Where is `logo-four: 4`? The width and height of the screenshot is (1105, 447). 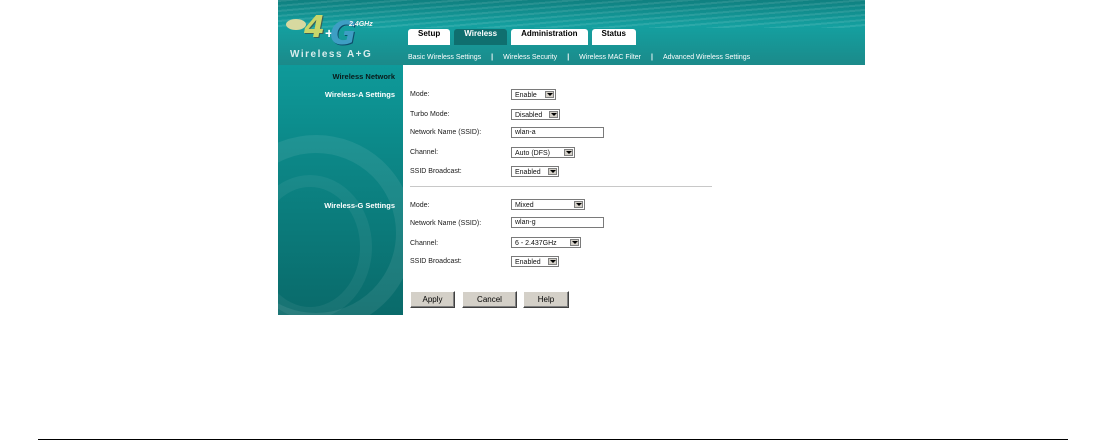 logo-four: 4 is located at coordinates (314, 27).